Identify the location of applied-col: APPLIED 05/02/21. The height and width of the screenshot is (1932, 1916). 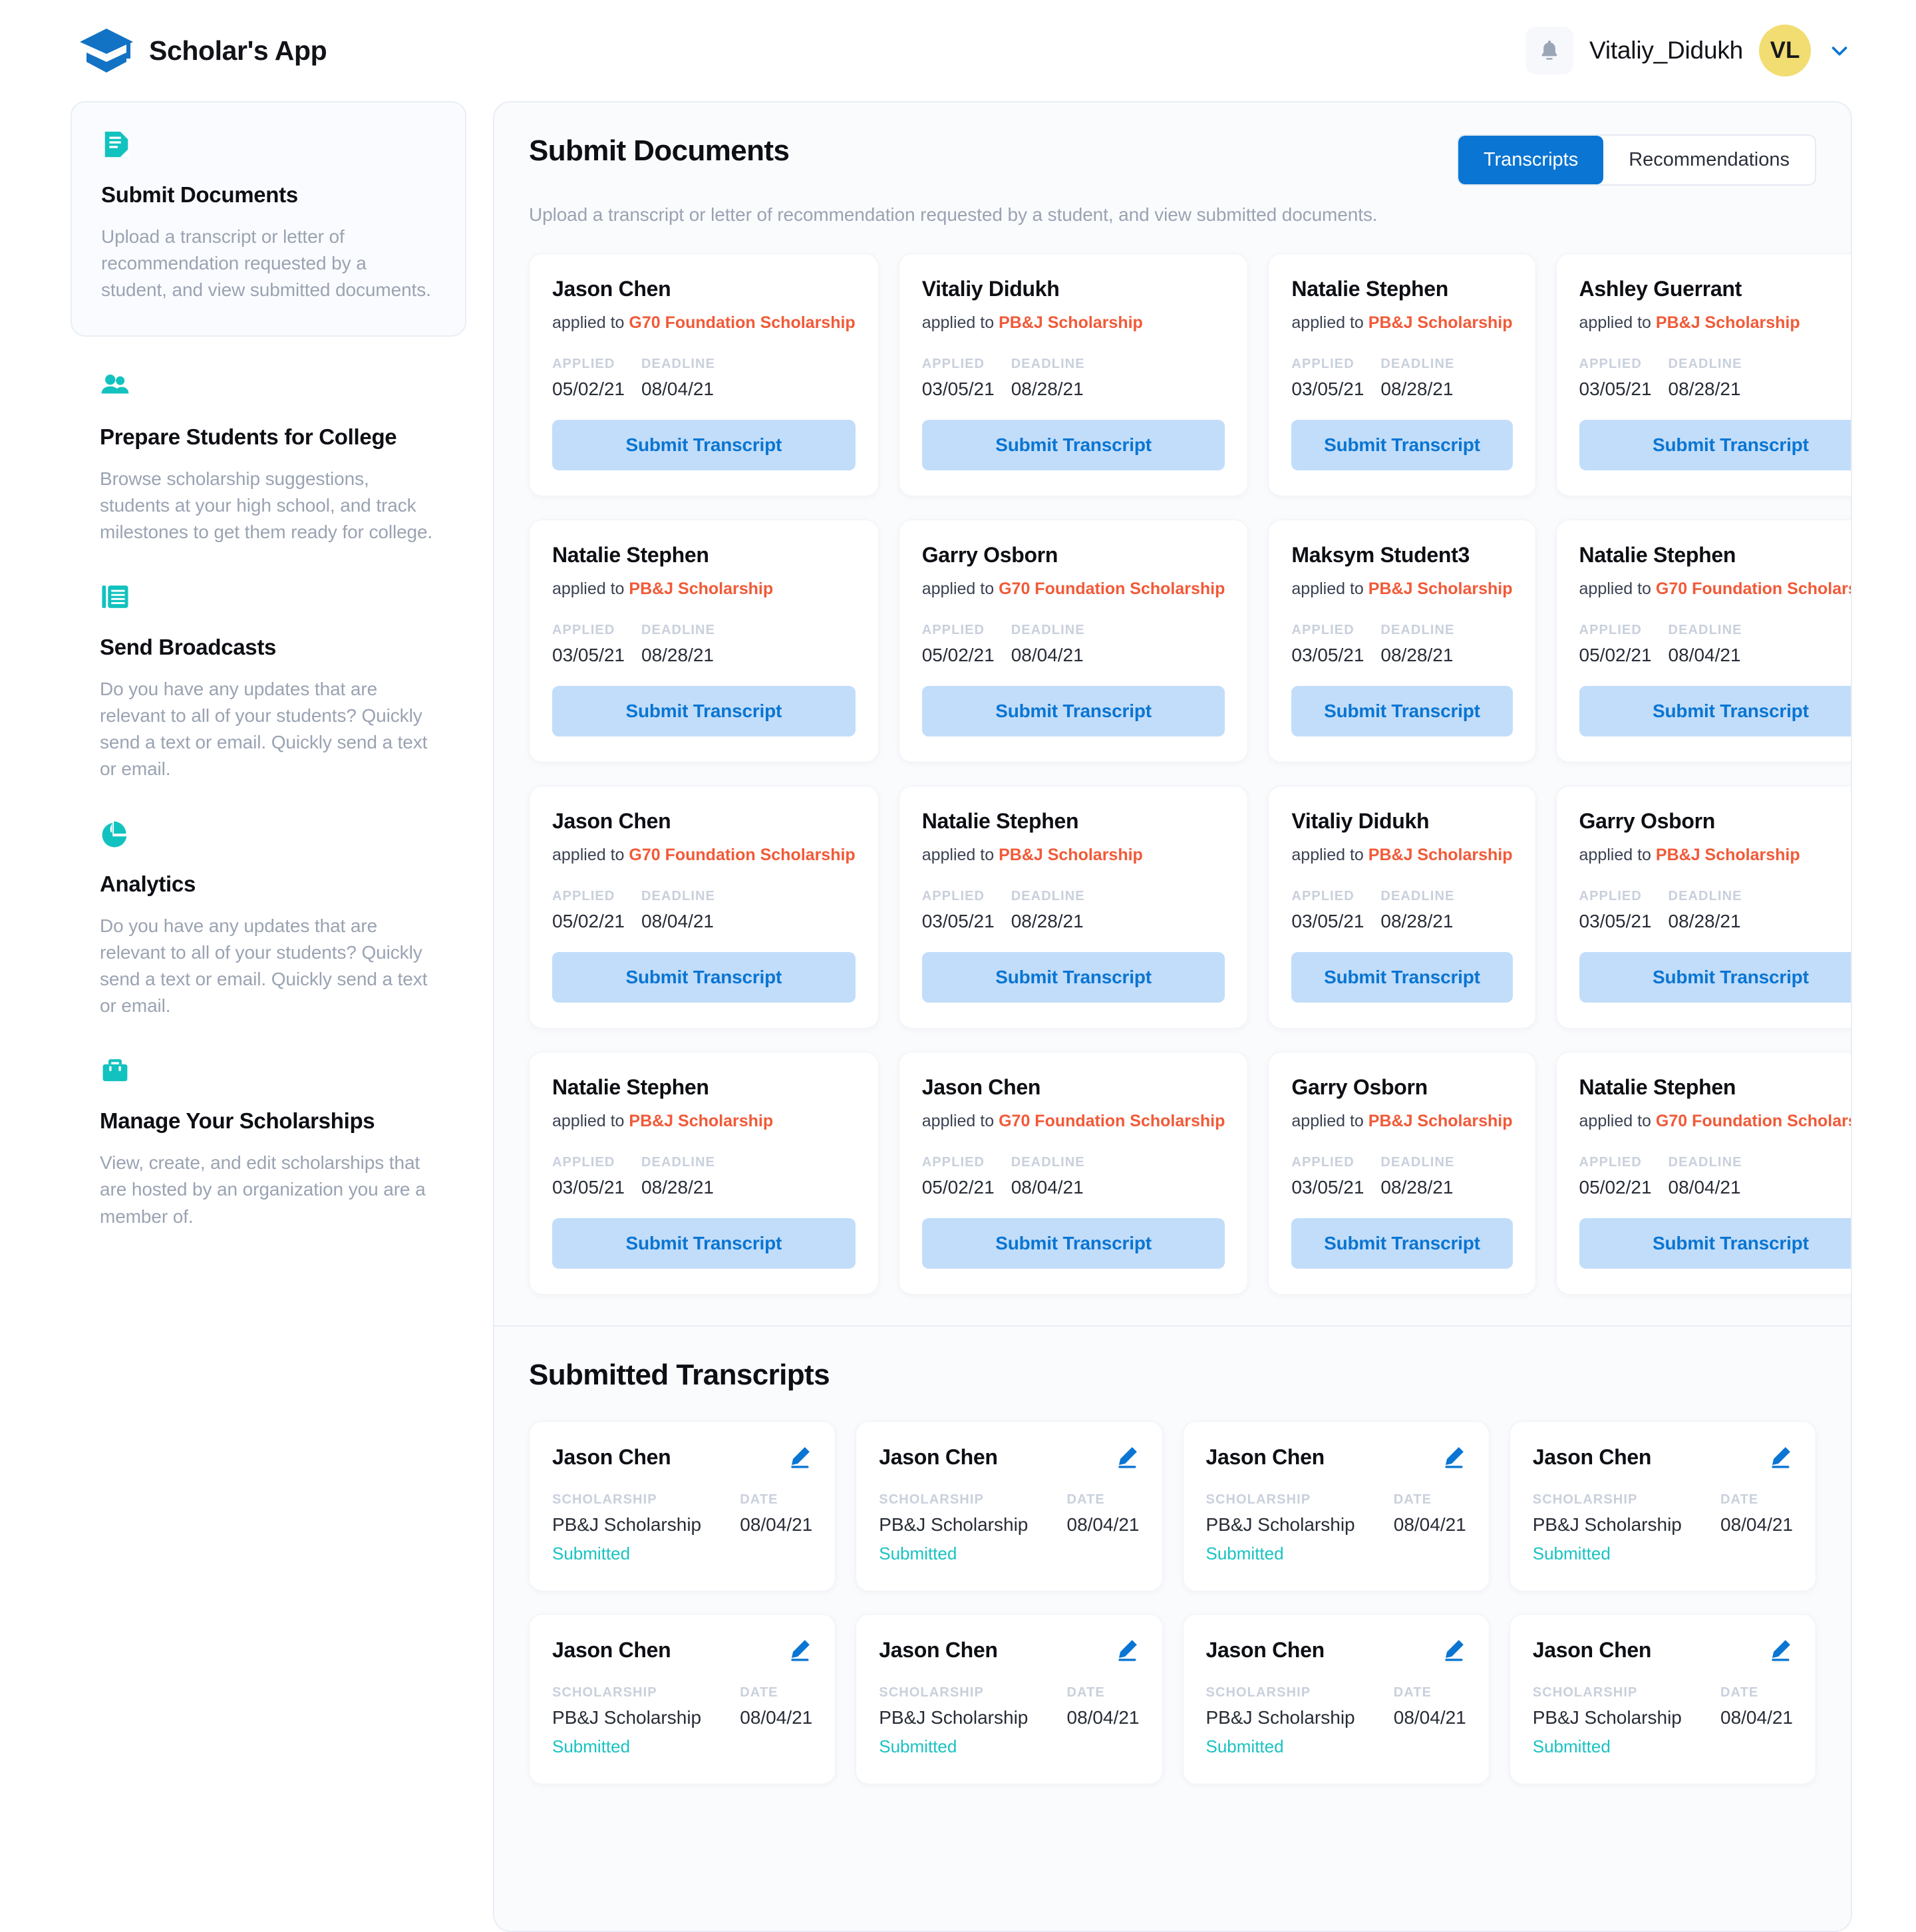
(966, 1176).